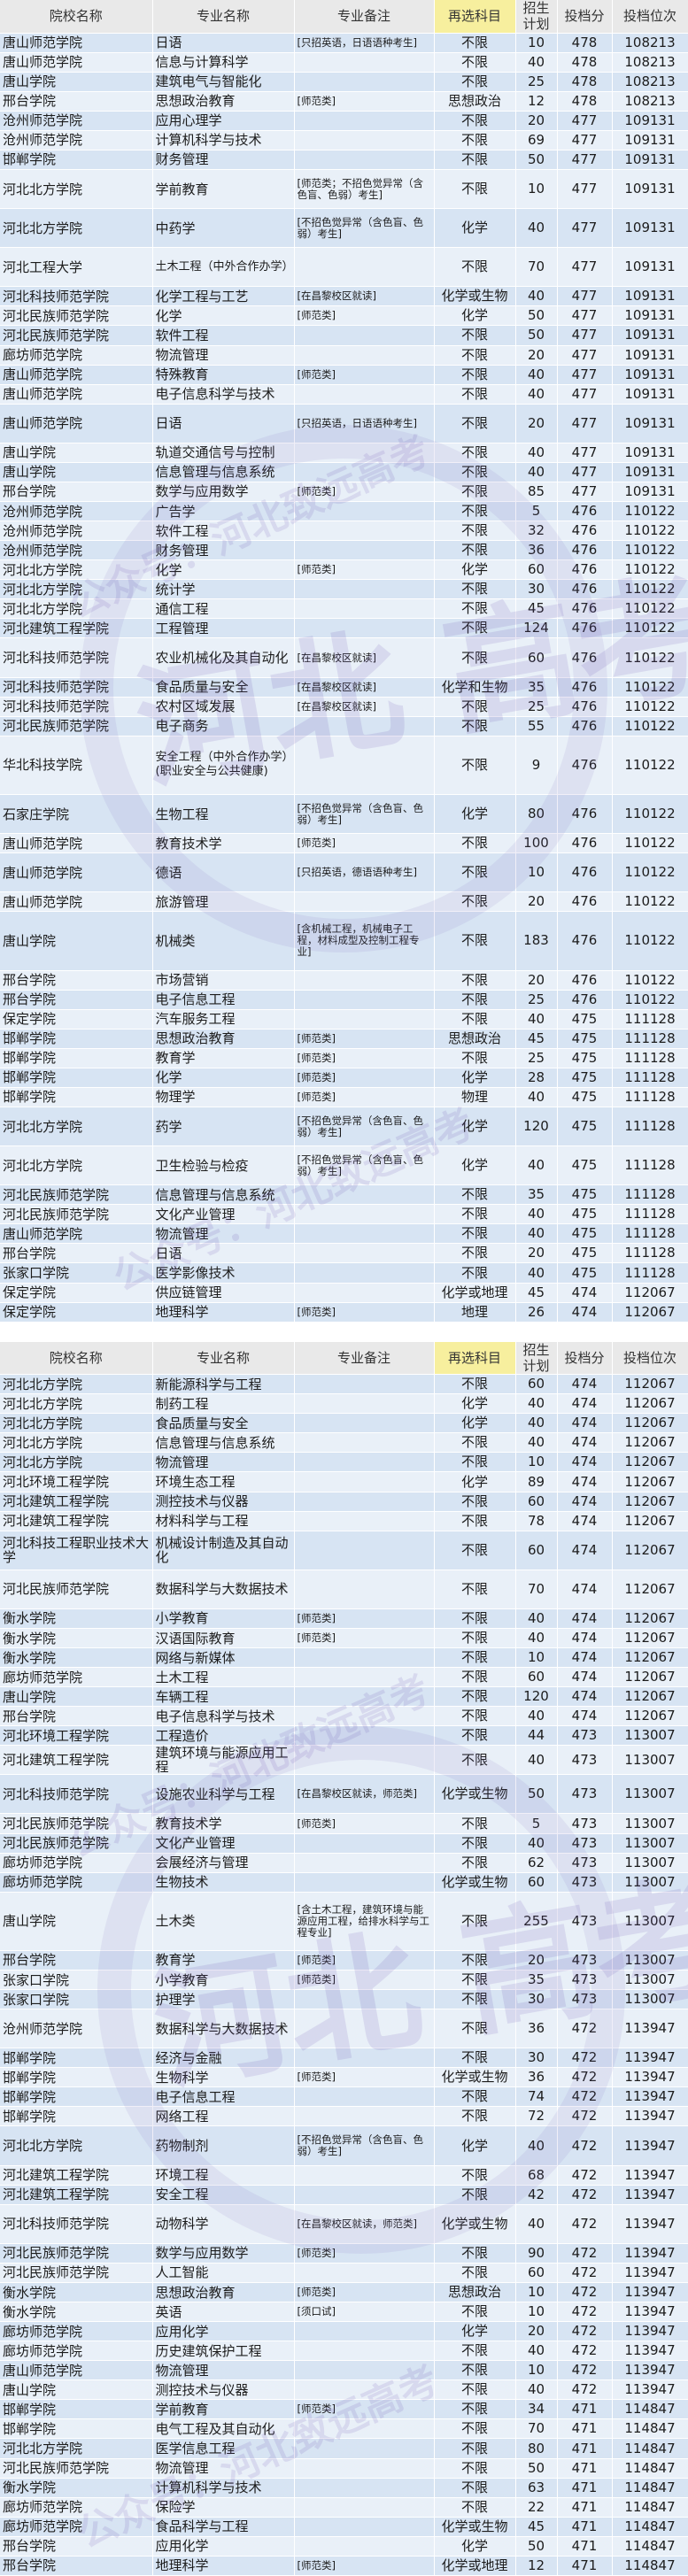 This screenshot has height=2576, width=688. Describe the element at coordinates (223, 2292) in the screenshot. I see `major-cell: 思想政治教育` at that location.